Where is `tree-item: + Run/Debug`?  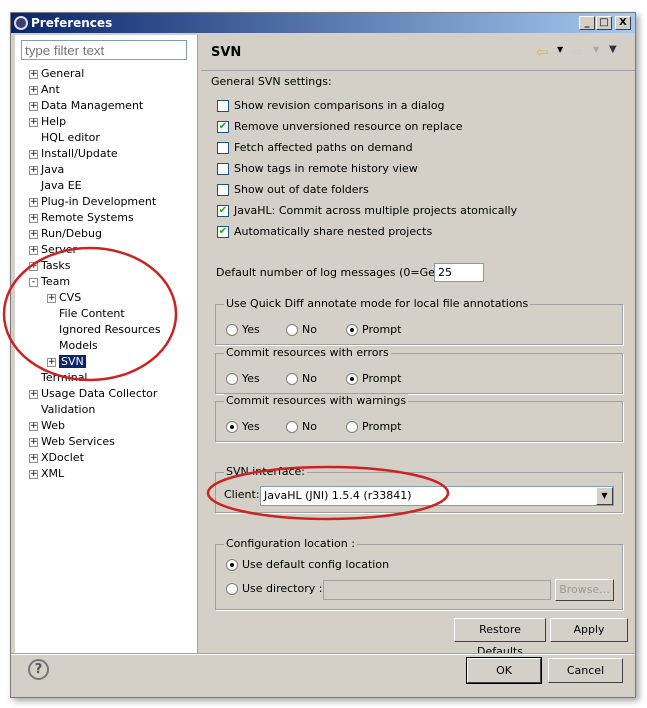
tree-item: + Run/Debug is located at coordinates (95, 234).